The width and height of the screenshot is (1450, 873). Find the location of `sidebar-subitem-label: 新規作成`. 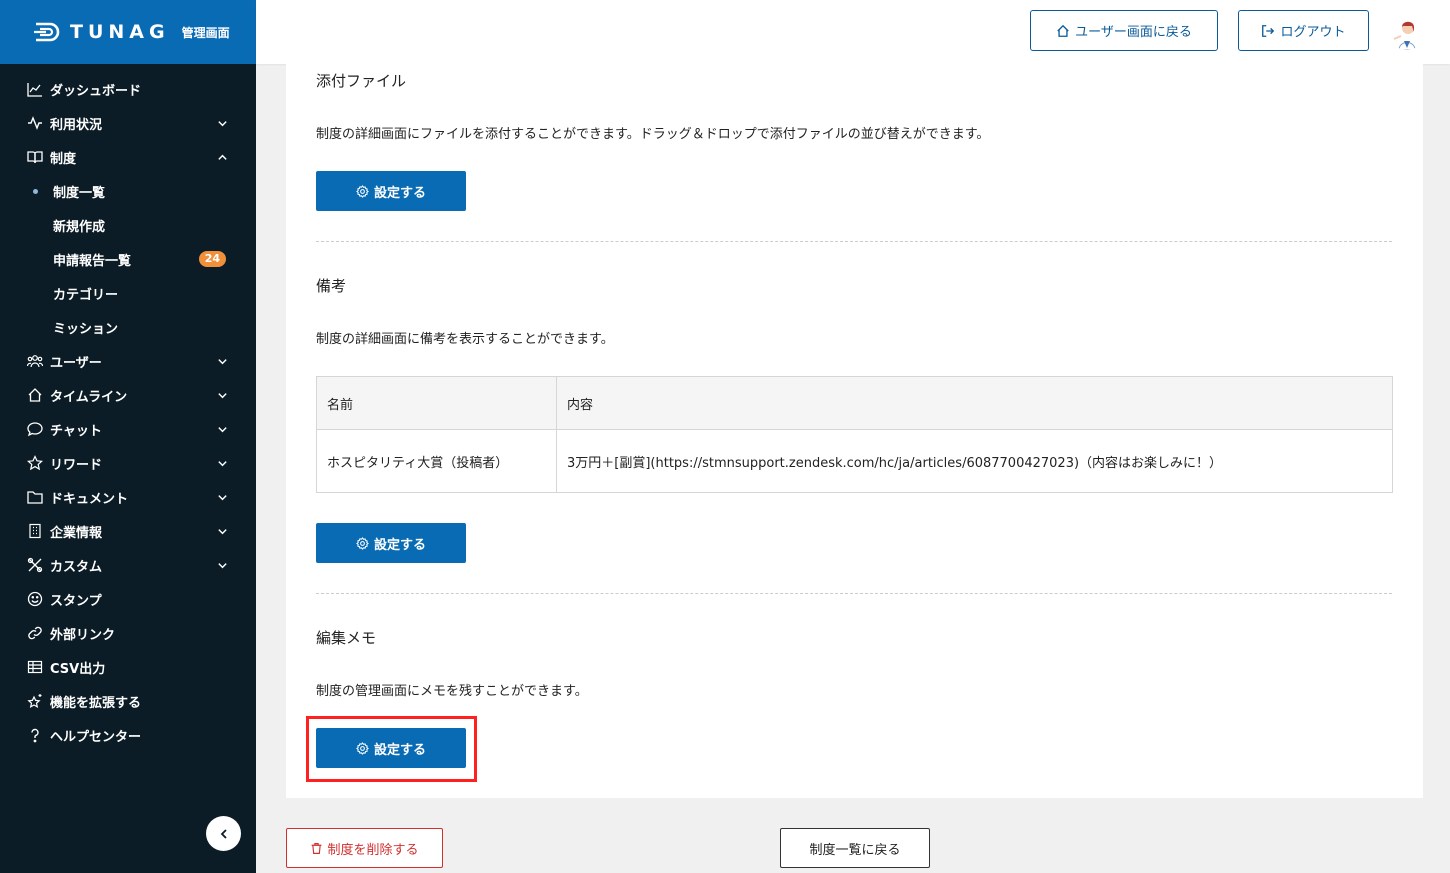

sidebar-subitem-label: 新規作成 is located at coordinates (79, 227).